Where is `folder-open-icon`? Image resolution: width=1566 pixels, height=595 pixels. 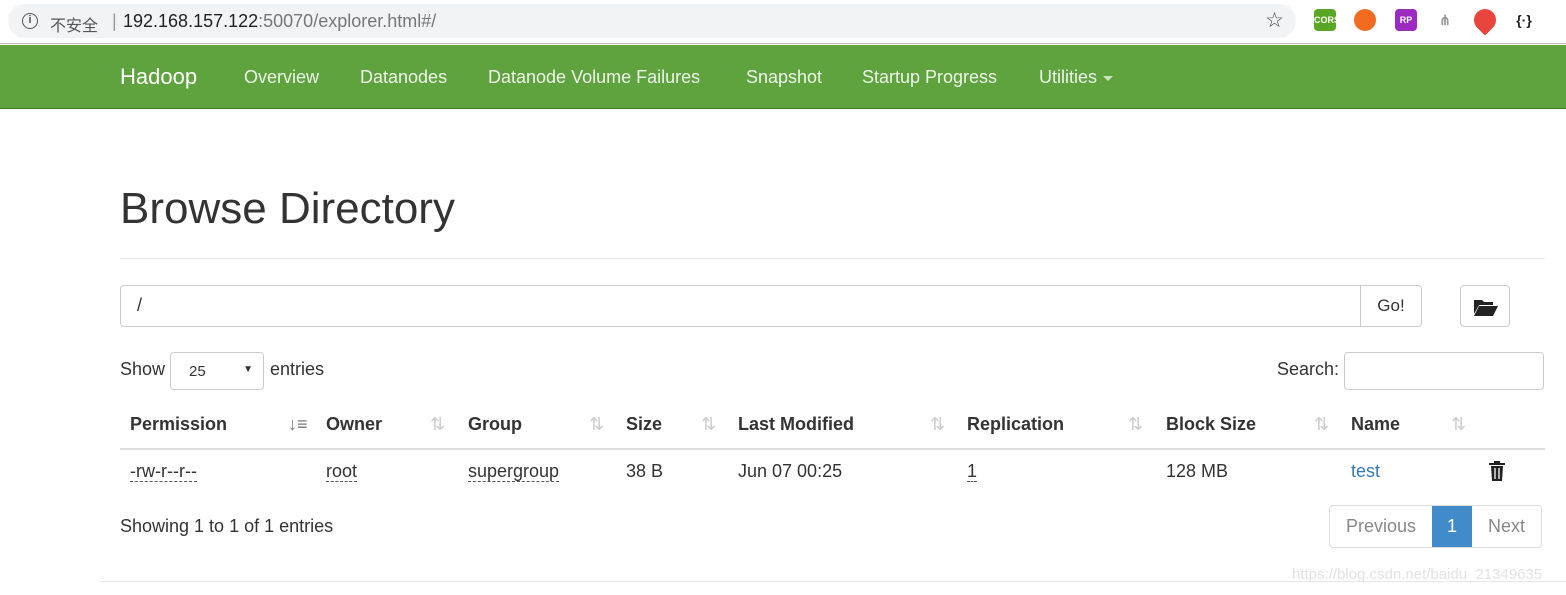
folder-open-icon is located at coordinates (1486, 308).